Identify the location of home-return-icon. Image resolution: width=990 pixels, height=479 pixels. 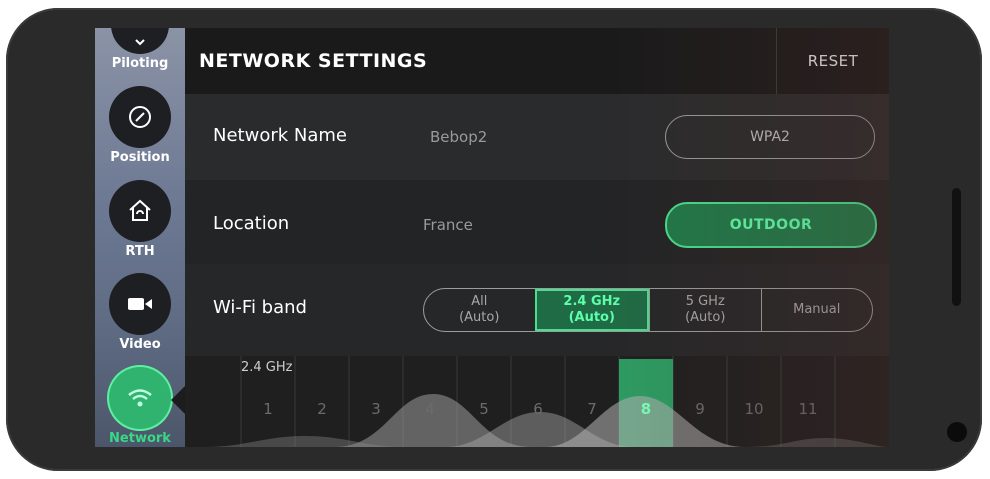
(140, 210).